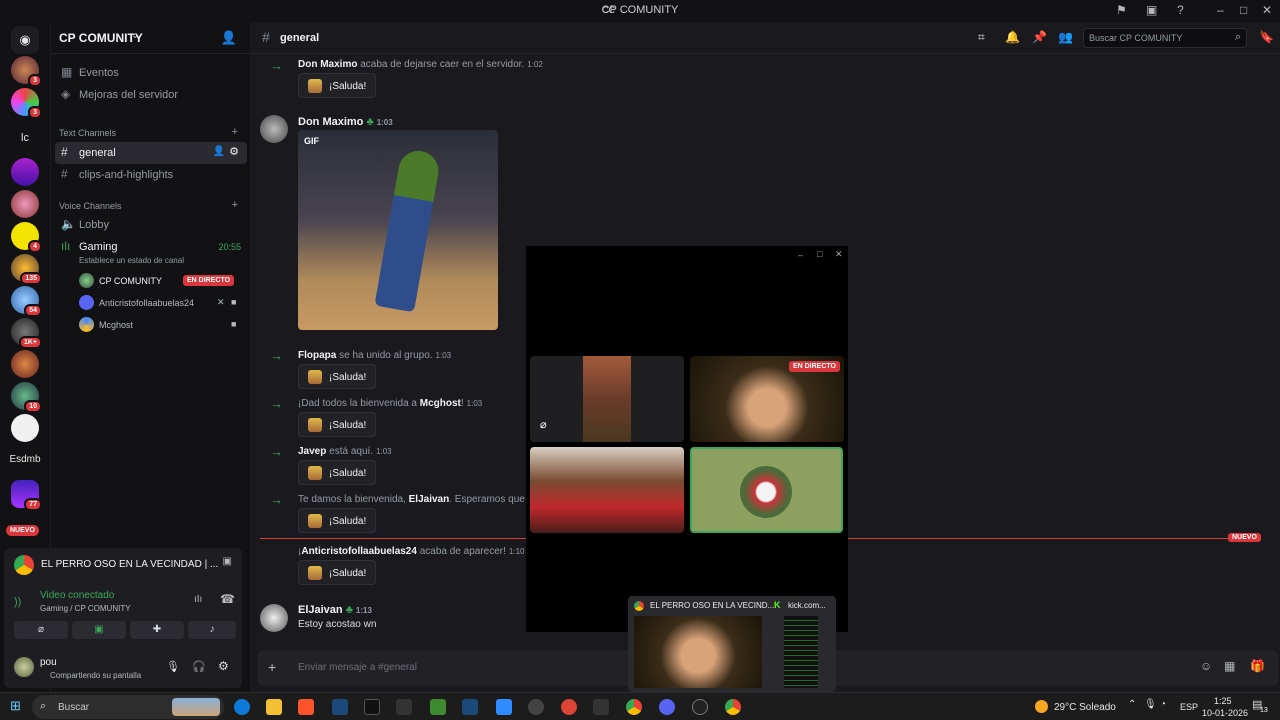 The width and height of the screenshot is (1280, 720). What do you see at coordinates (90, 206) in the screenshot?
I see `category-voice-channels: Voice Channels` at bounding box center [90, 206].